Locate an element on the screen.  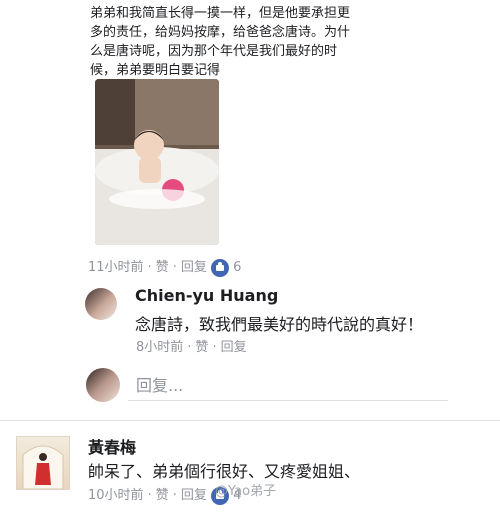
comment-photo is located at coordinates (157, 162).